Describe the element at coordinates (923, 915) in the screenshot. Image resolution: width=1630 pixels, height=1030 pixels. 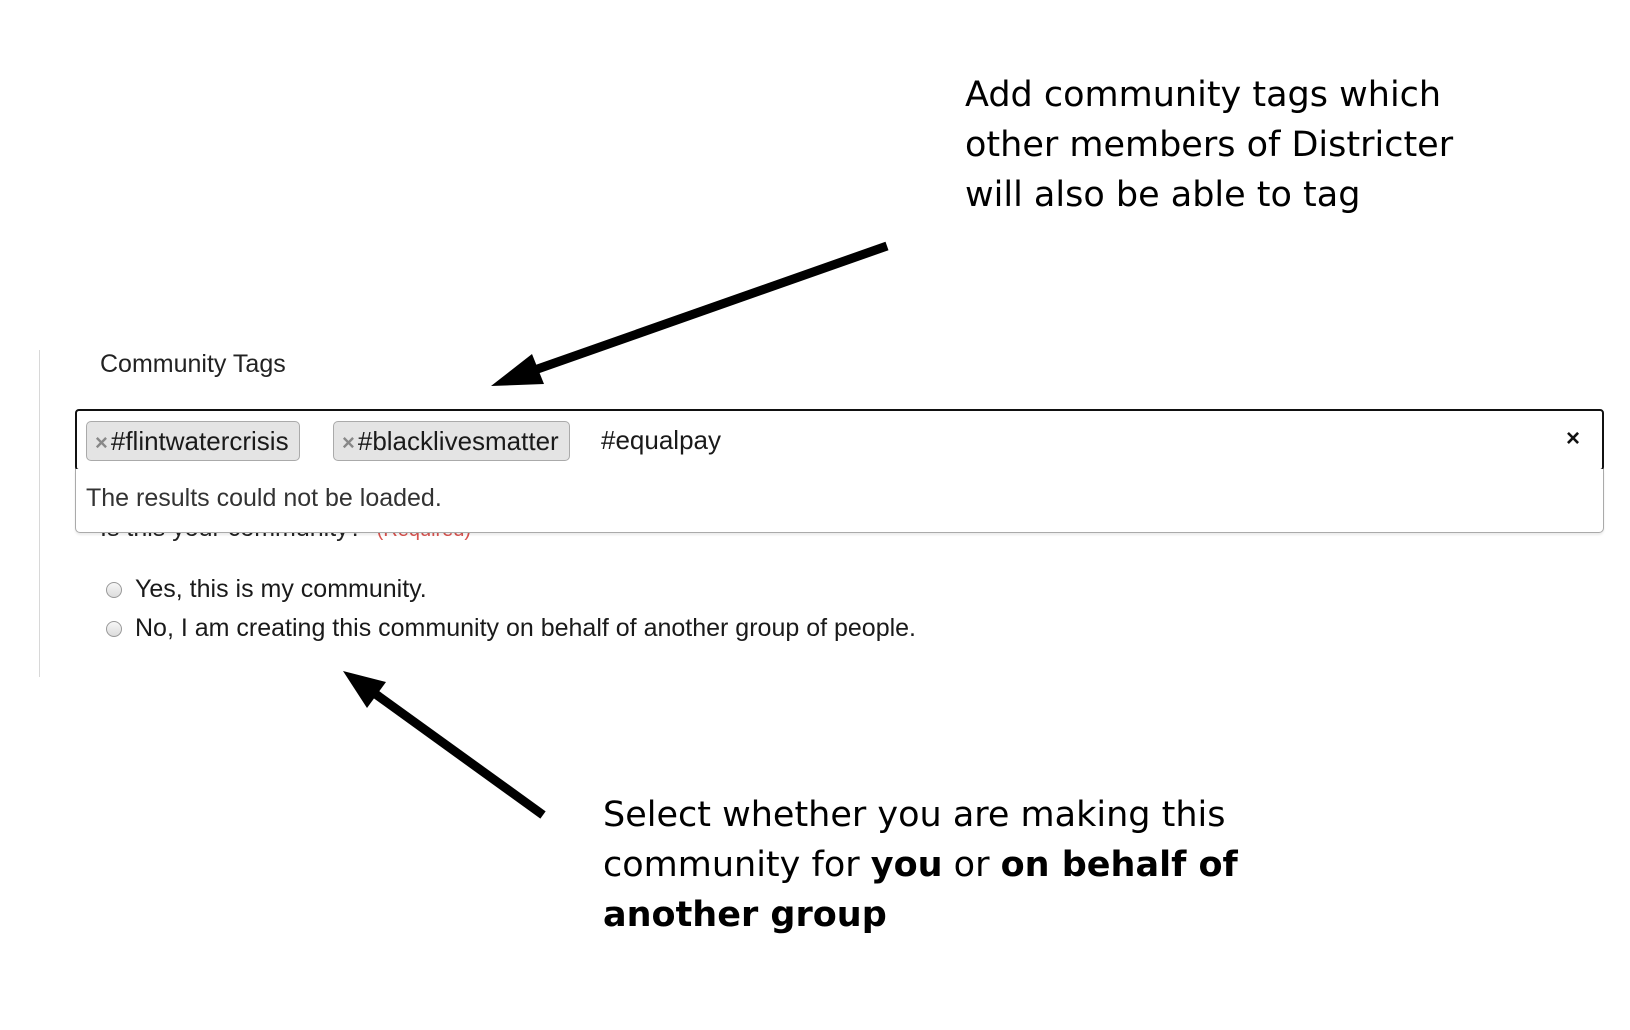
I see `ownership-annotation-line-3: another group` at that location.